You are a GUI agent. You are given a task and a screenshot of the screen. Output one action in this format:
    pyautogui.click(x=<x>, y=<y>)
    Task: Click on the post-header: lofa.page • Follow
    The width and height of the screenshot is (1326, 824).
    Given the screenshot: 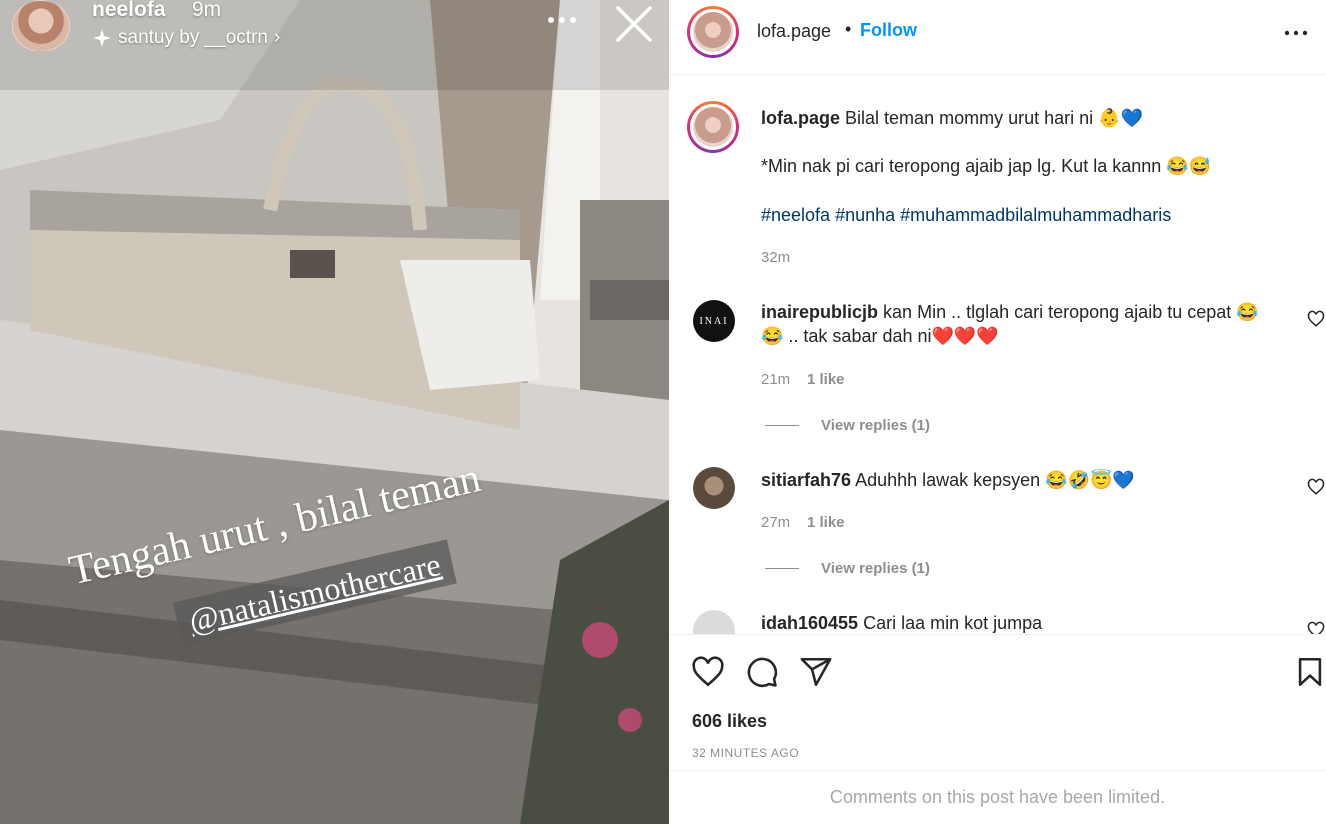 What is the action you would take?
    pyautogui.click(x=997, y=37)
    